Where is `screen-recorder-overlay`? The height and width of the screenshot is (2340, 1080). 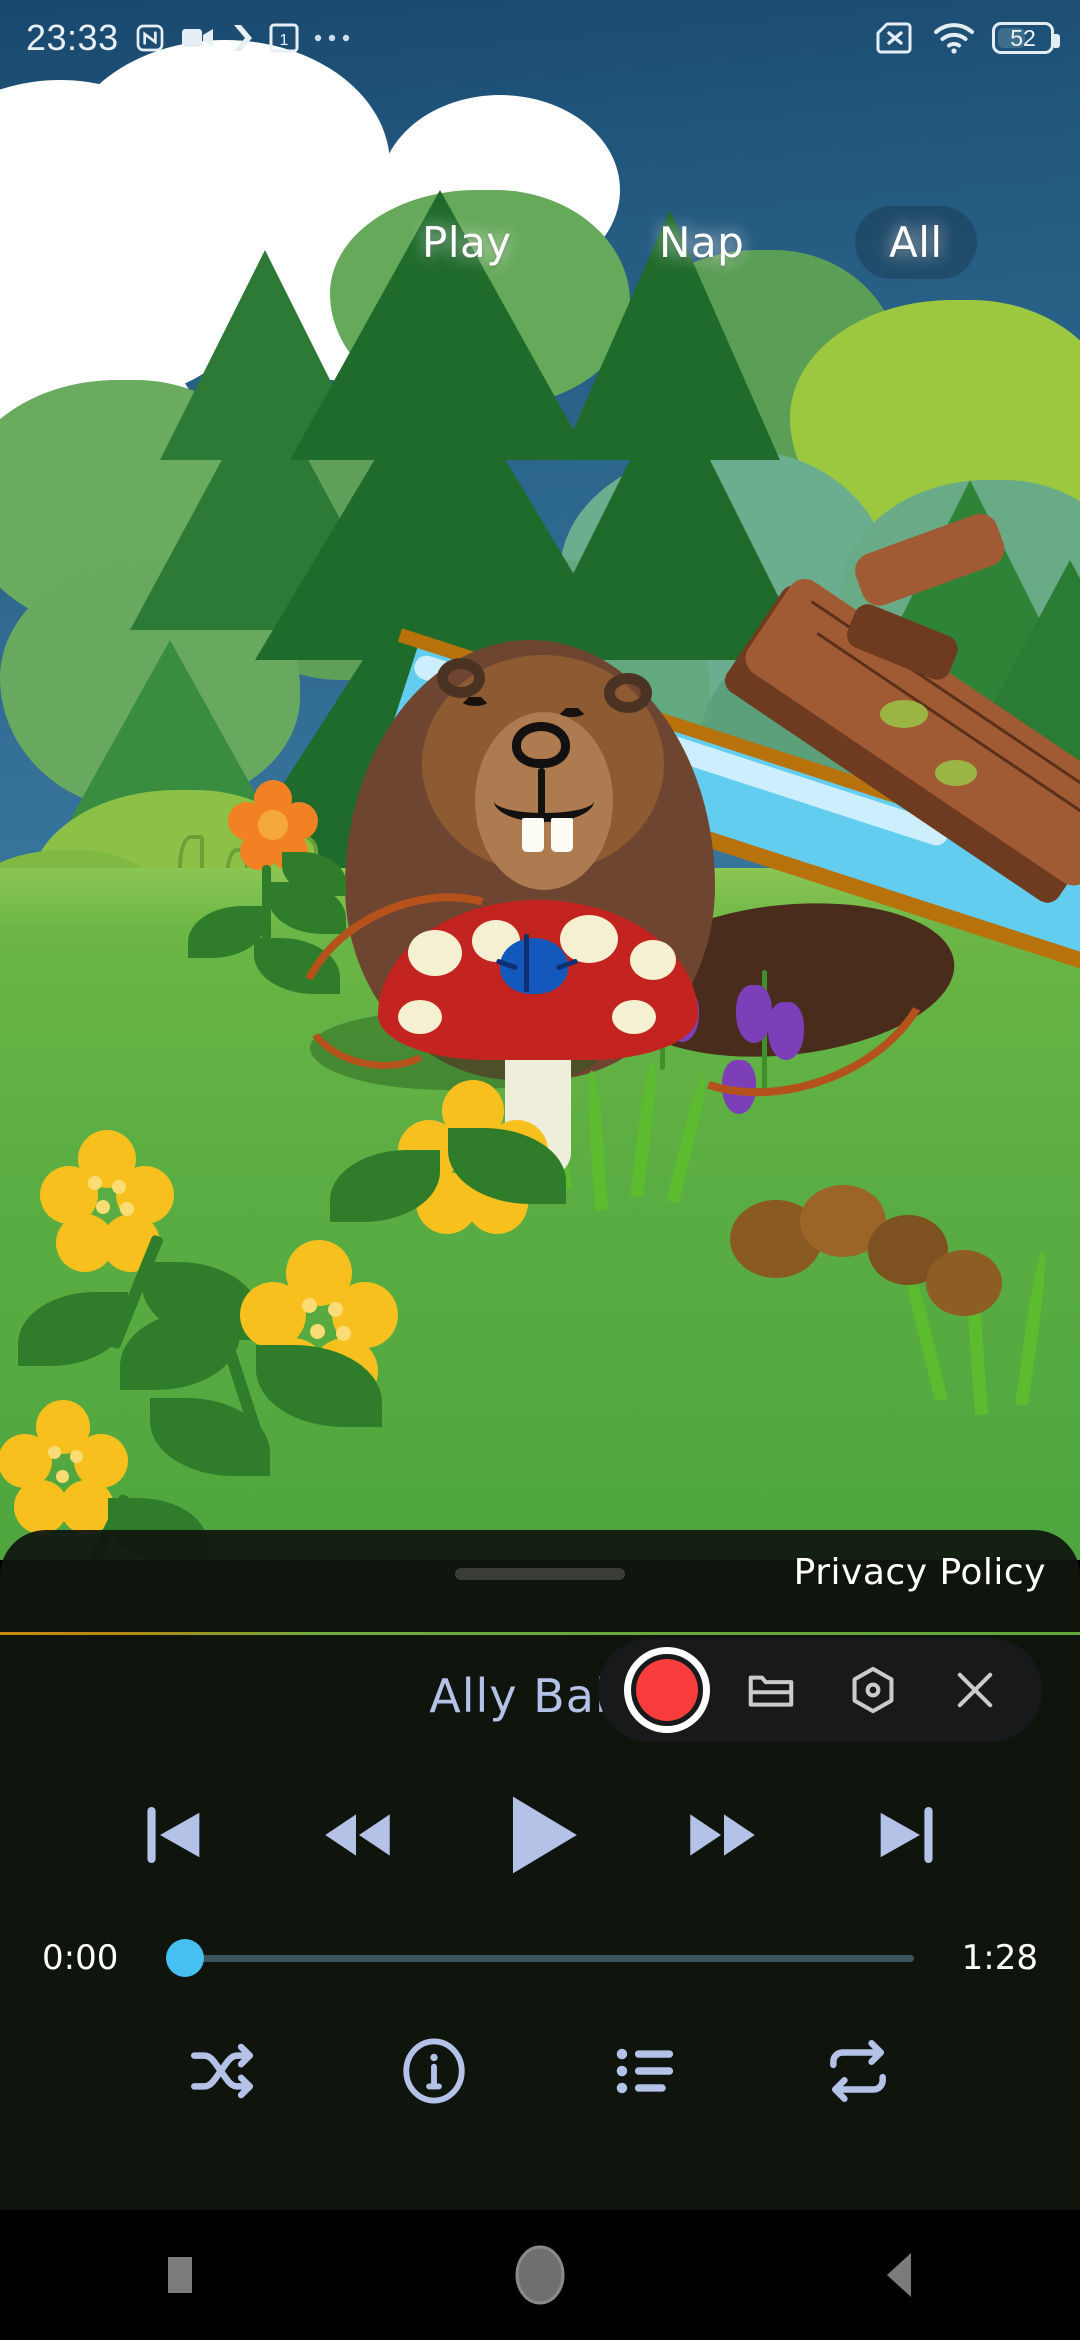
screen-recorder-overlay is located at coordinates (820, 1690).